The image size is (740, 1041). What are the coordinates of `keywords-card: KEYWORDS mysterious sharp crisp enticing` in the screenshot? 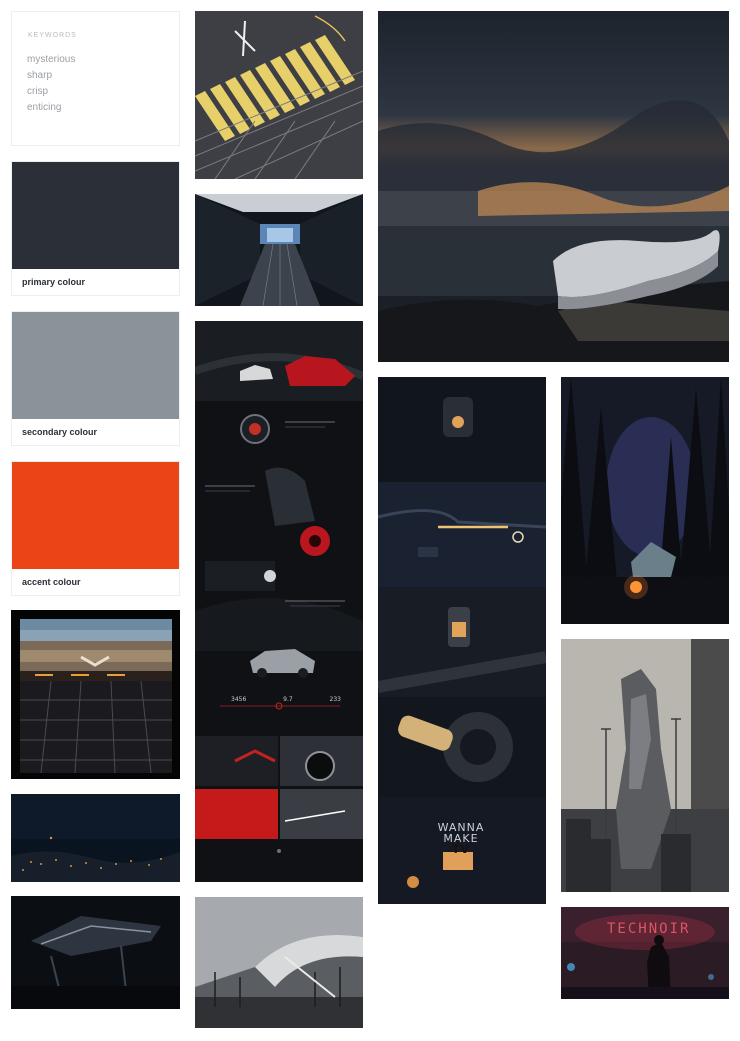 It's located at (95, 78).